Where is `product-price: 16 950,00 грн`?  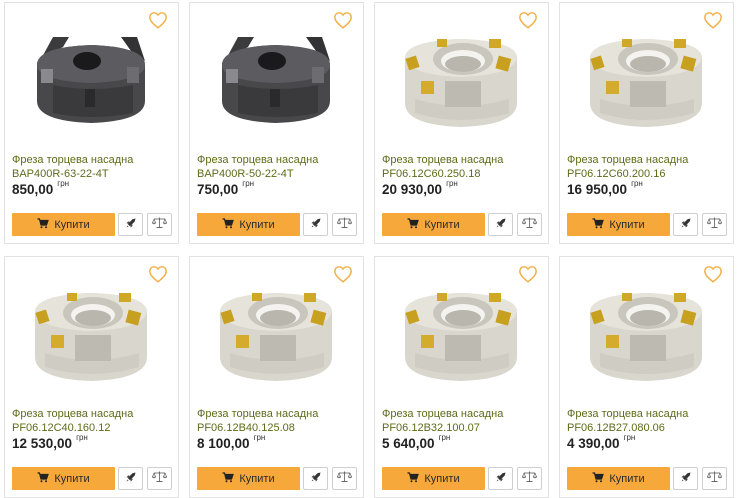 product-price: 16 950,00 грн is located at coordinates (605, 188).